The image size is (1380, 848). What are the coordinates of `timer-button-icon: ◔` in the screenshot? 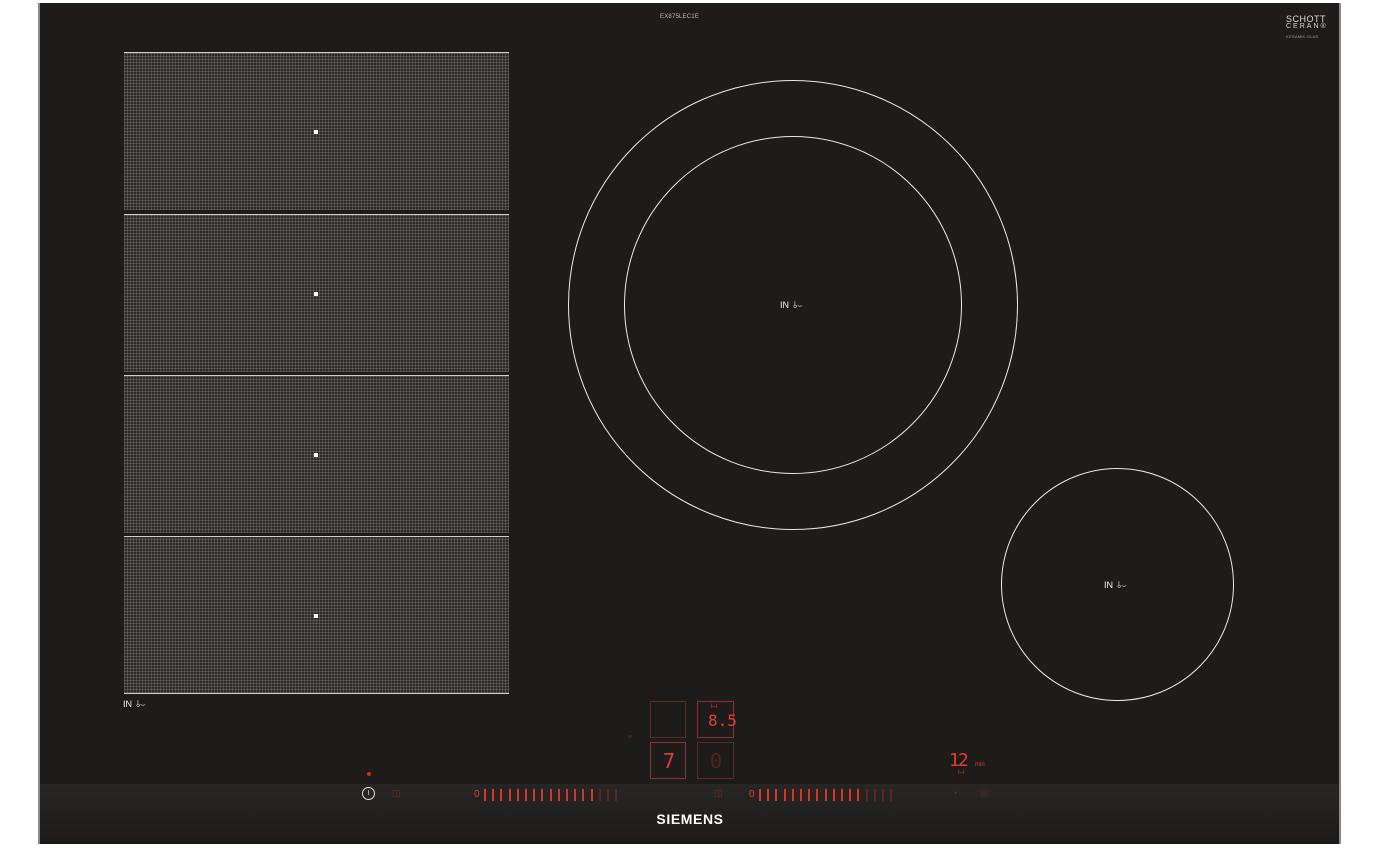 It's located at (954, 793).